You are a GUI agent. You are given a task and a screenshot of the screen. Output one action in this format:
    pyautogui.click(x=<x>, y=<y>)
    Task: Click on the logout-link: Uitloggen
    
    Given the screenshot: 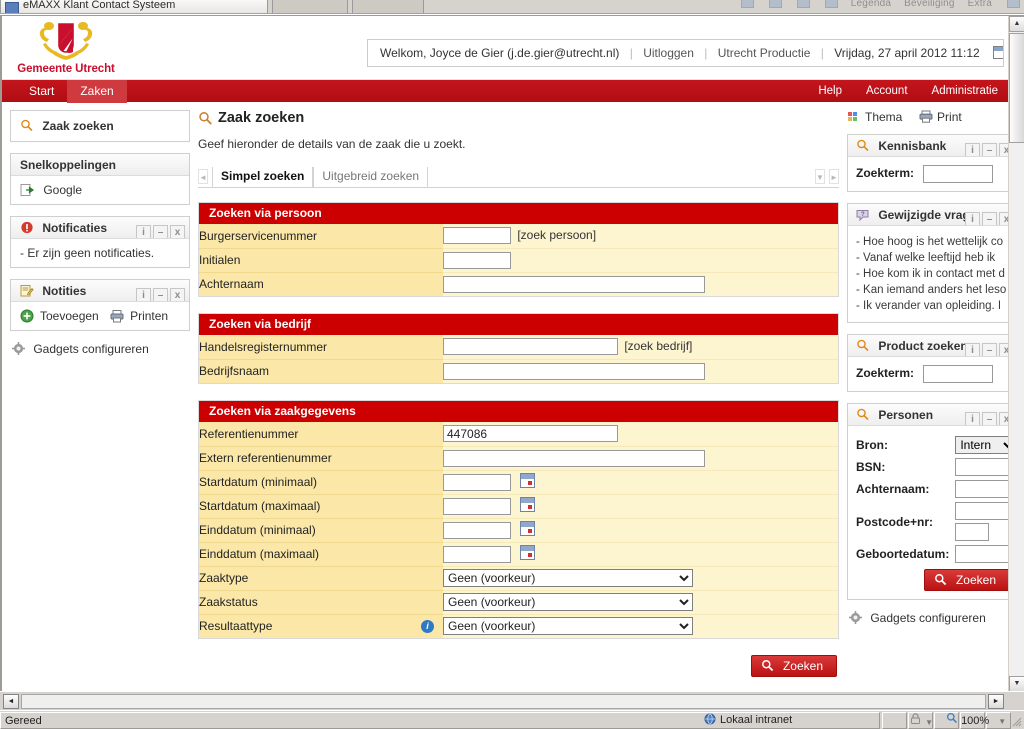 What is the action you would take?
    pyautogui.click(x=668, y=53)
    